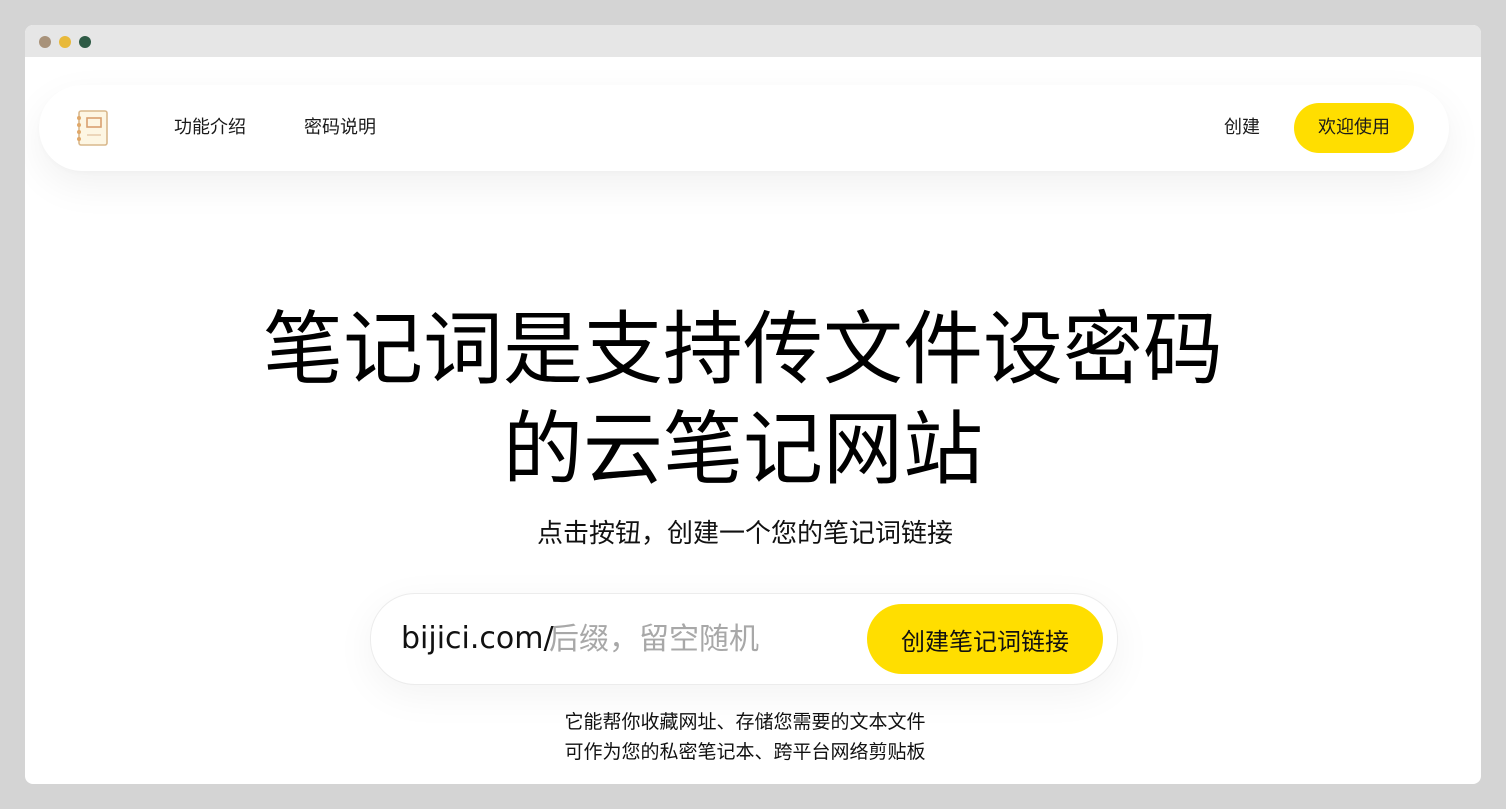 The image size is (1506, 809). What do you see at coordinates (745, 722) in the screenshot?
I see `description-line: 它能帮你收藏网址、存储您需要的文本文件` at bounding box center [745, 722].